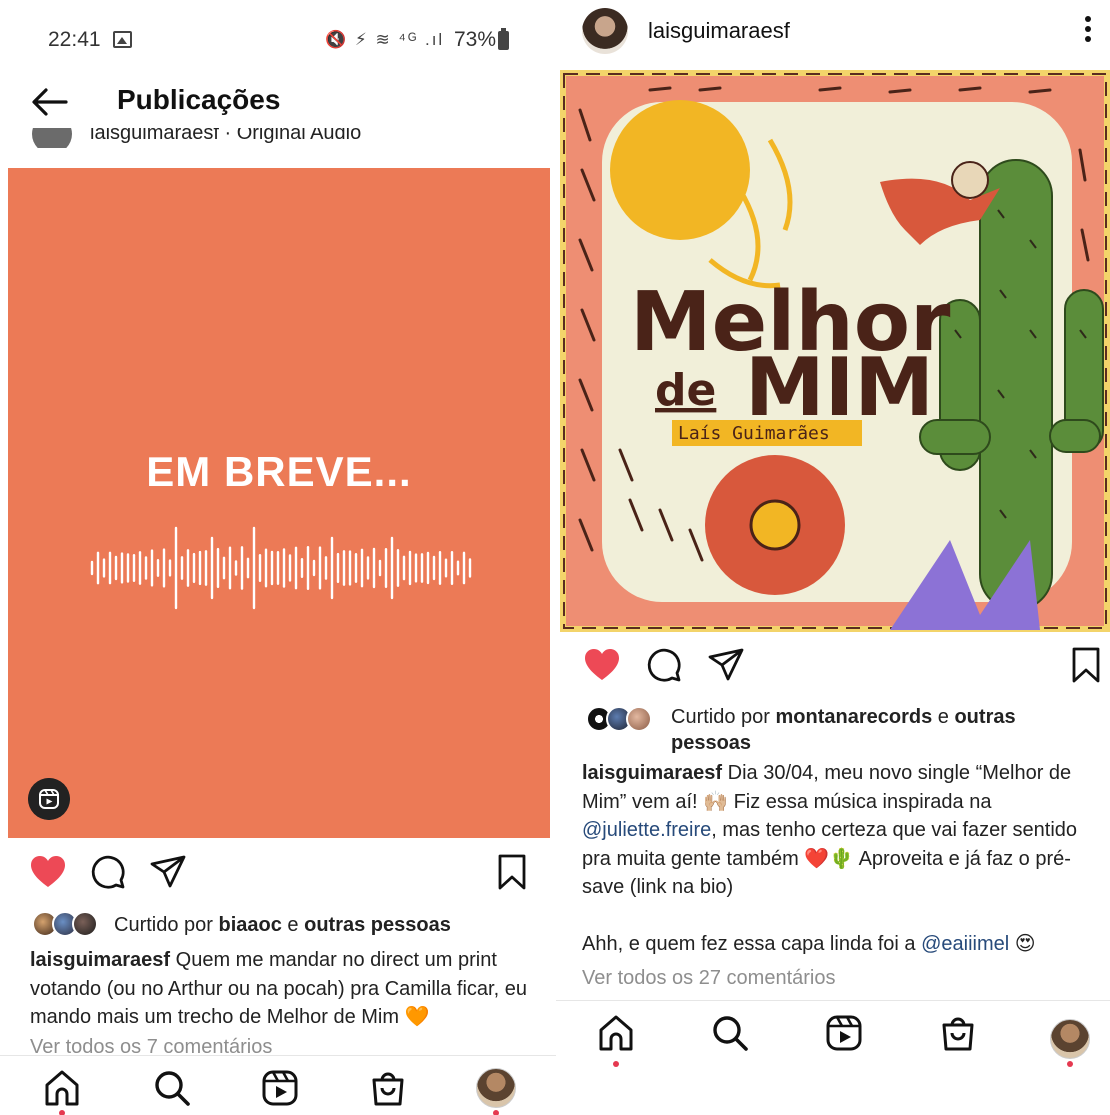 This screenshot has height=1115, width=1110. What do you see at coordinates (708, 978) in the screenshot?
I see `view-comments-link: Ver todos os 27 comentários` at bounding box center [708, 978].